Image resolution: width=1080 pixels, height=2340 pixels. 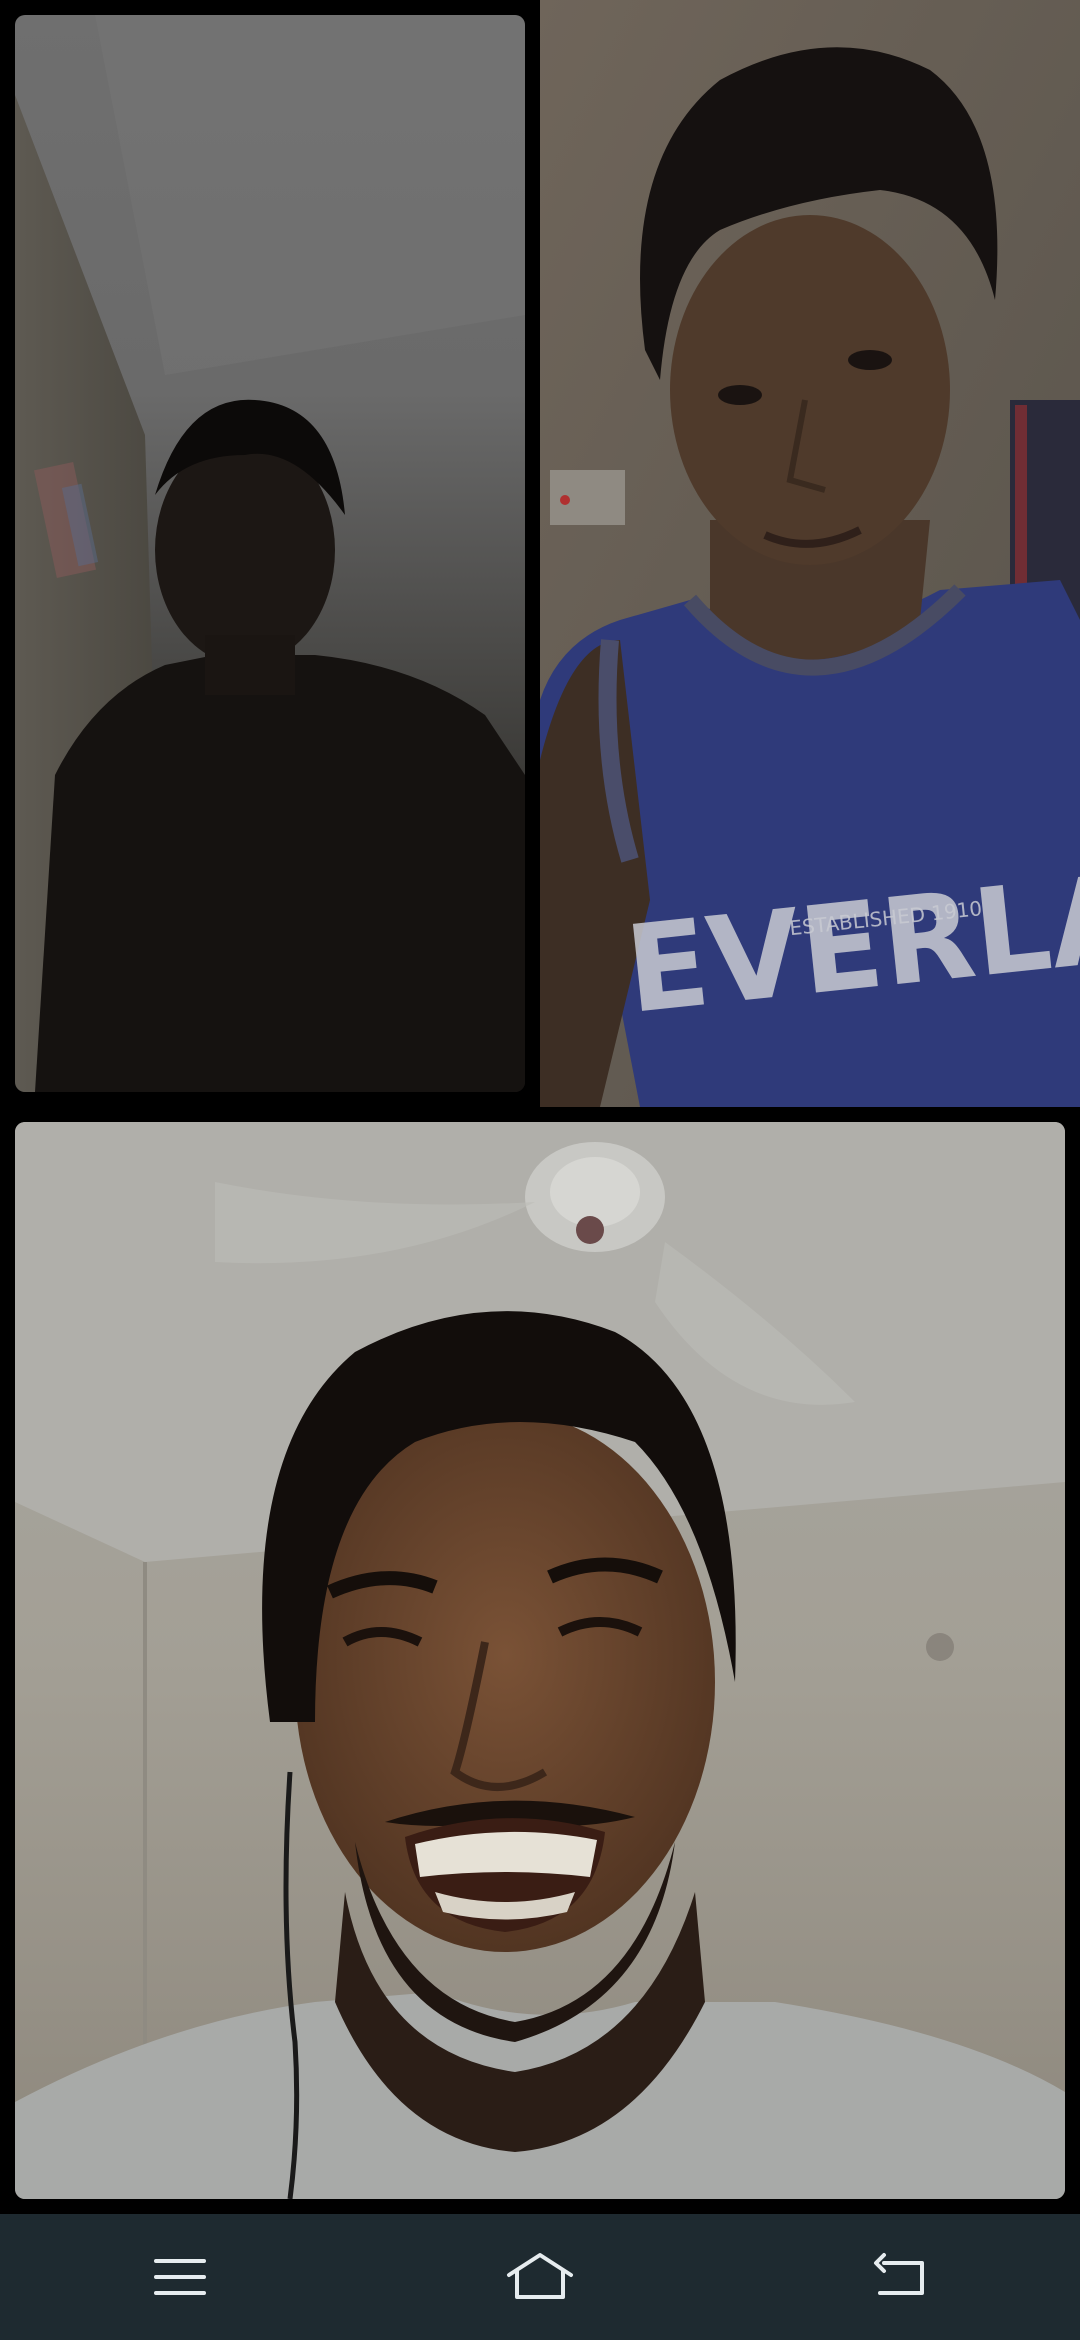 I want to click on menu-icon, so click(x=180, y=2277).